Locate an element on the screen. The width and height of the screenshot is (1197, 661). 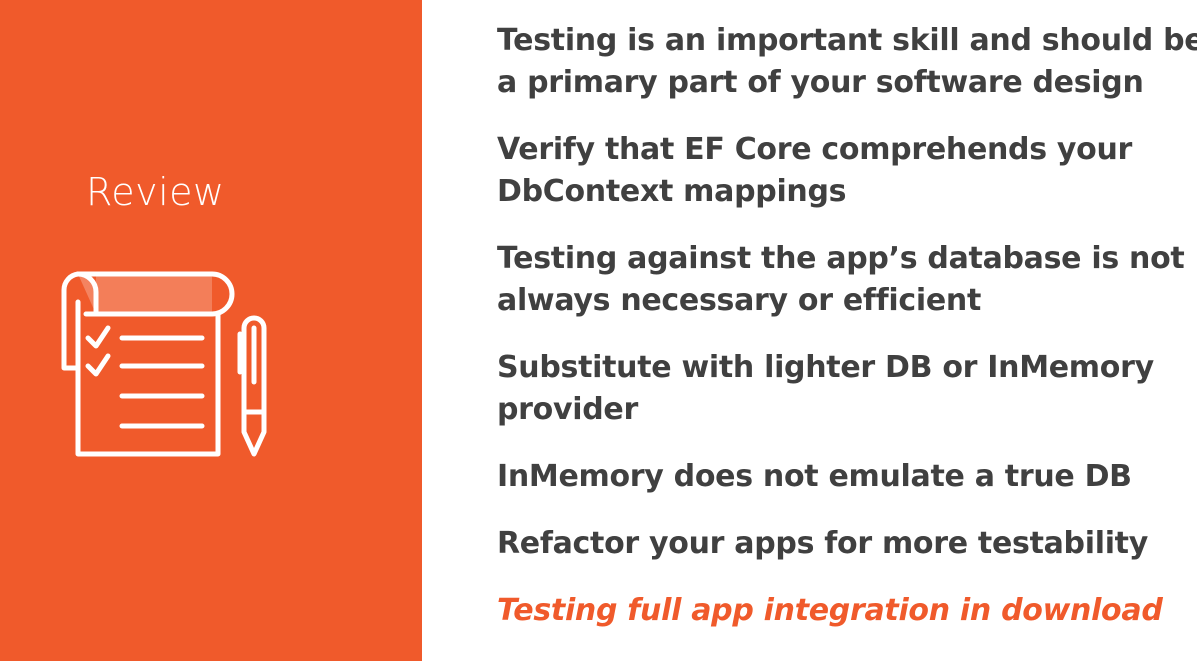
list-item-line: Refactor your apps for more testability is located at coordinates (822, 543).